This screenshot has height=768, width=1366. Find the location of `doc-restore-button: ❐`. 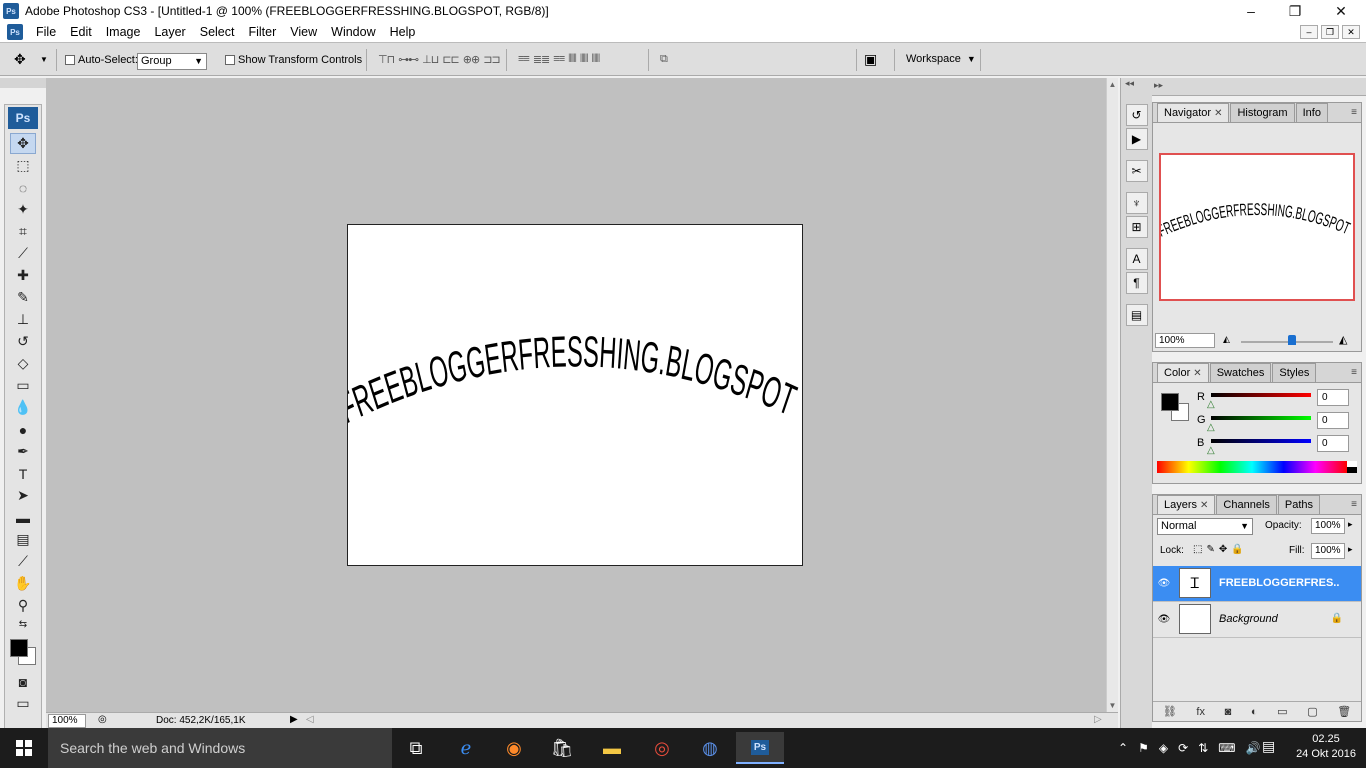

doc-restore-button: ❐ is located at coordinates (1330, 32).